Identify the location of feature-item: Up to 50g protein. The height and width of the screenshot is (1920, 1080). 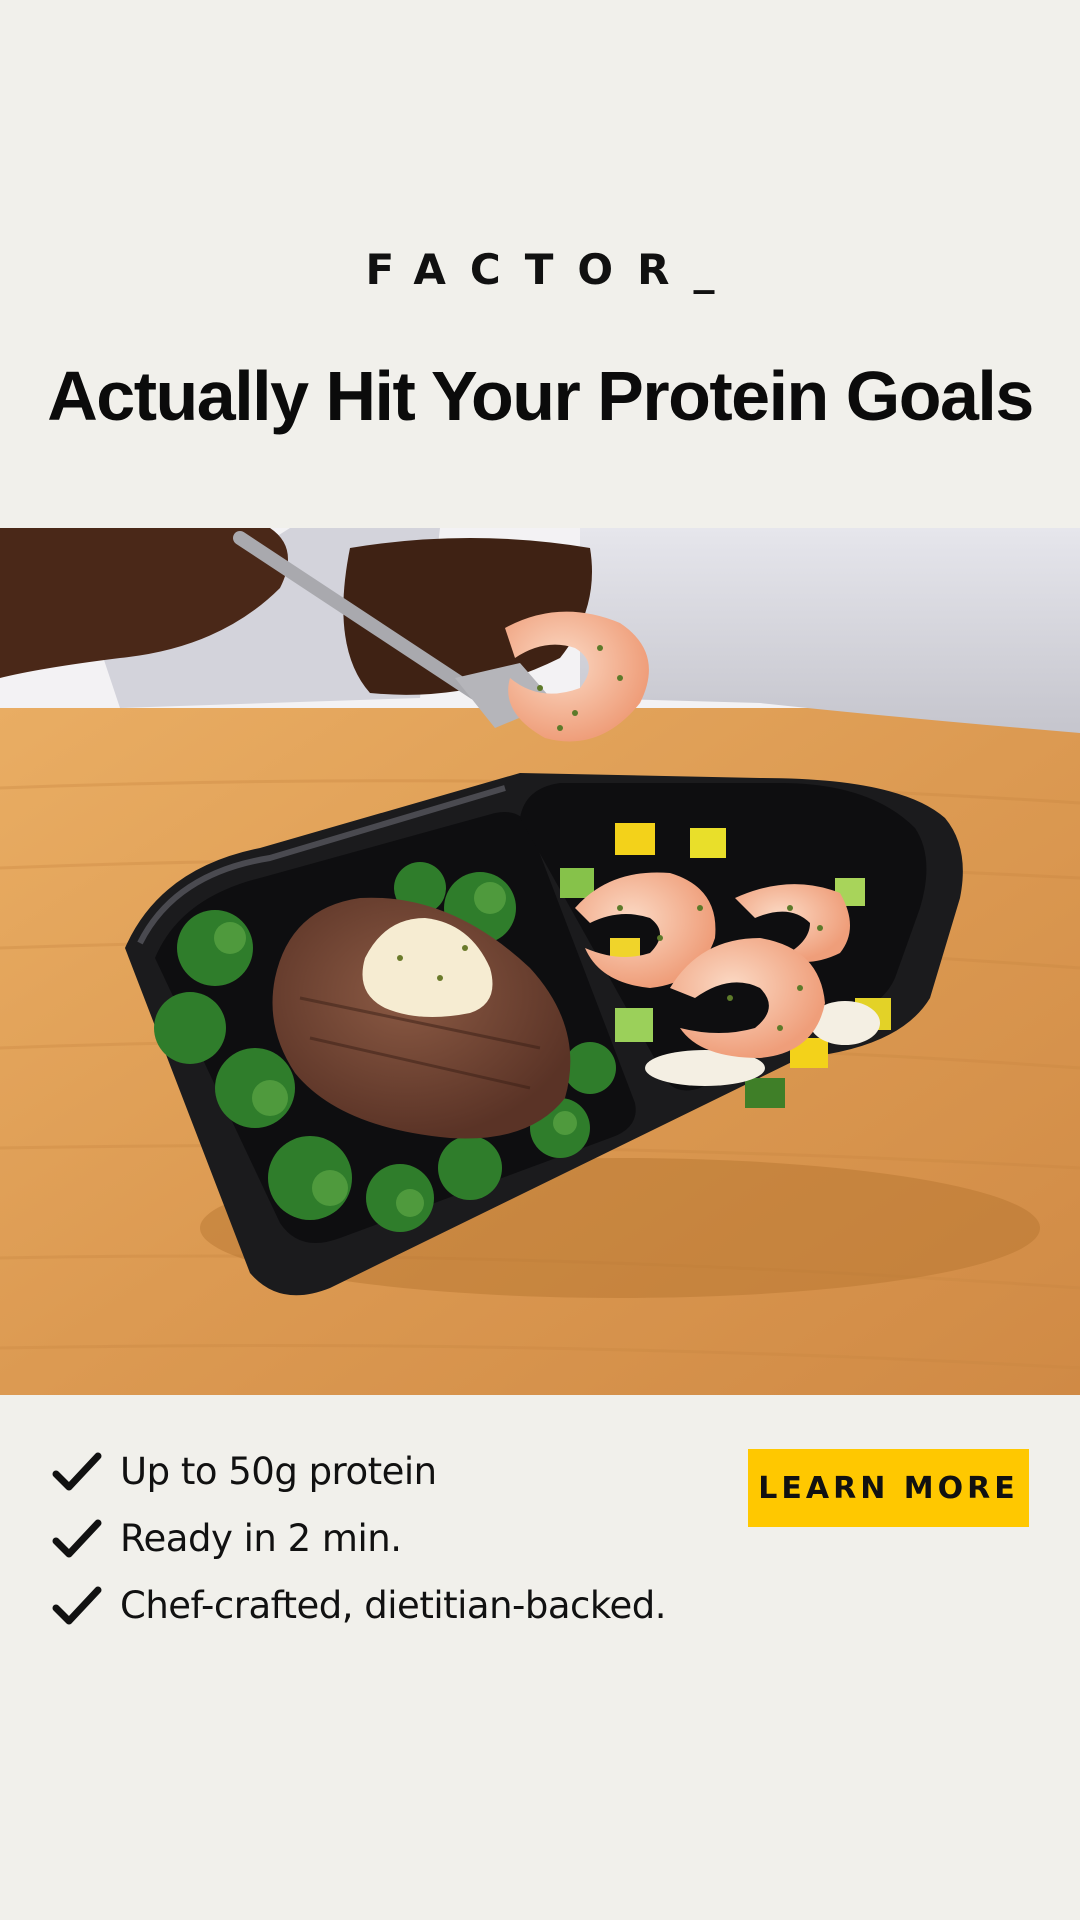
(359, 1471).